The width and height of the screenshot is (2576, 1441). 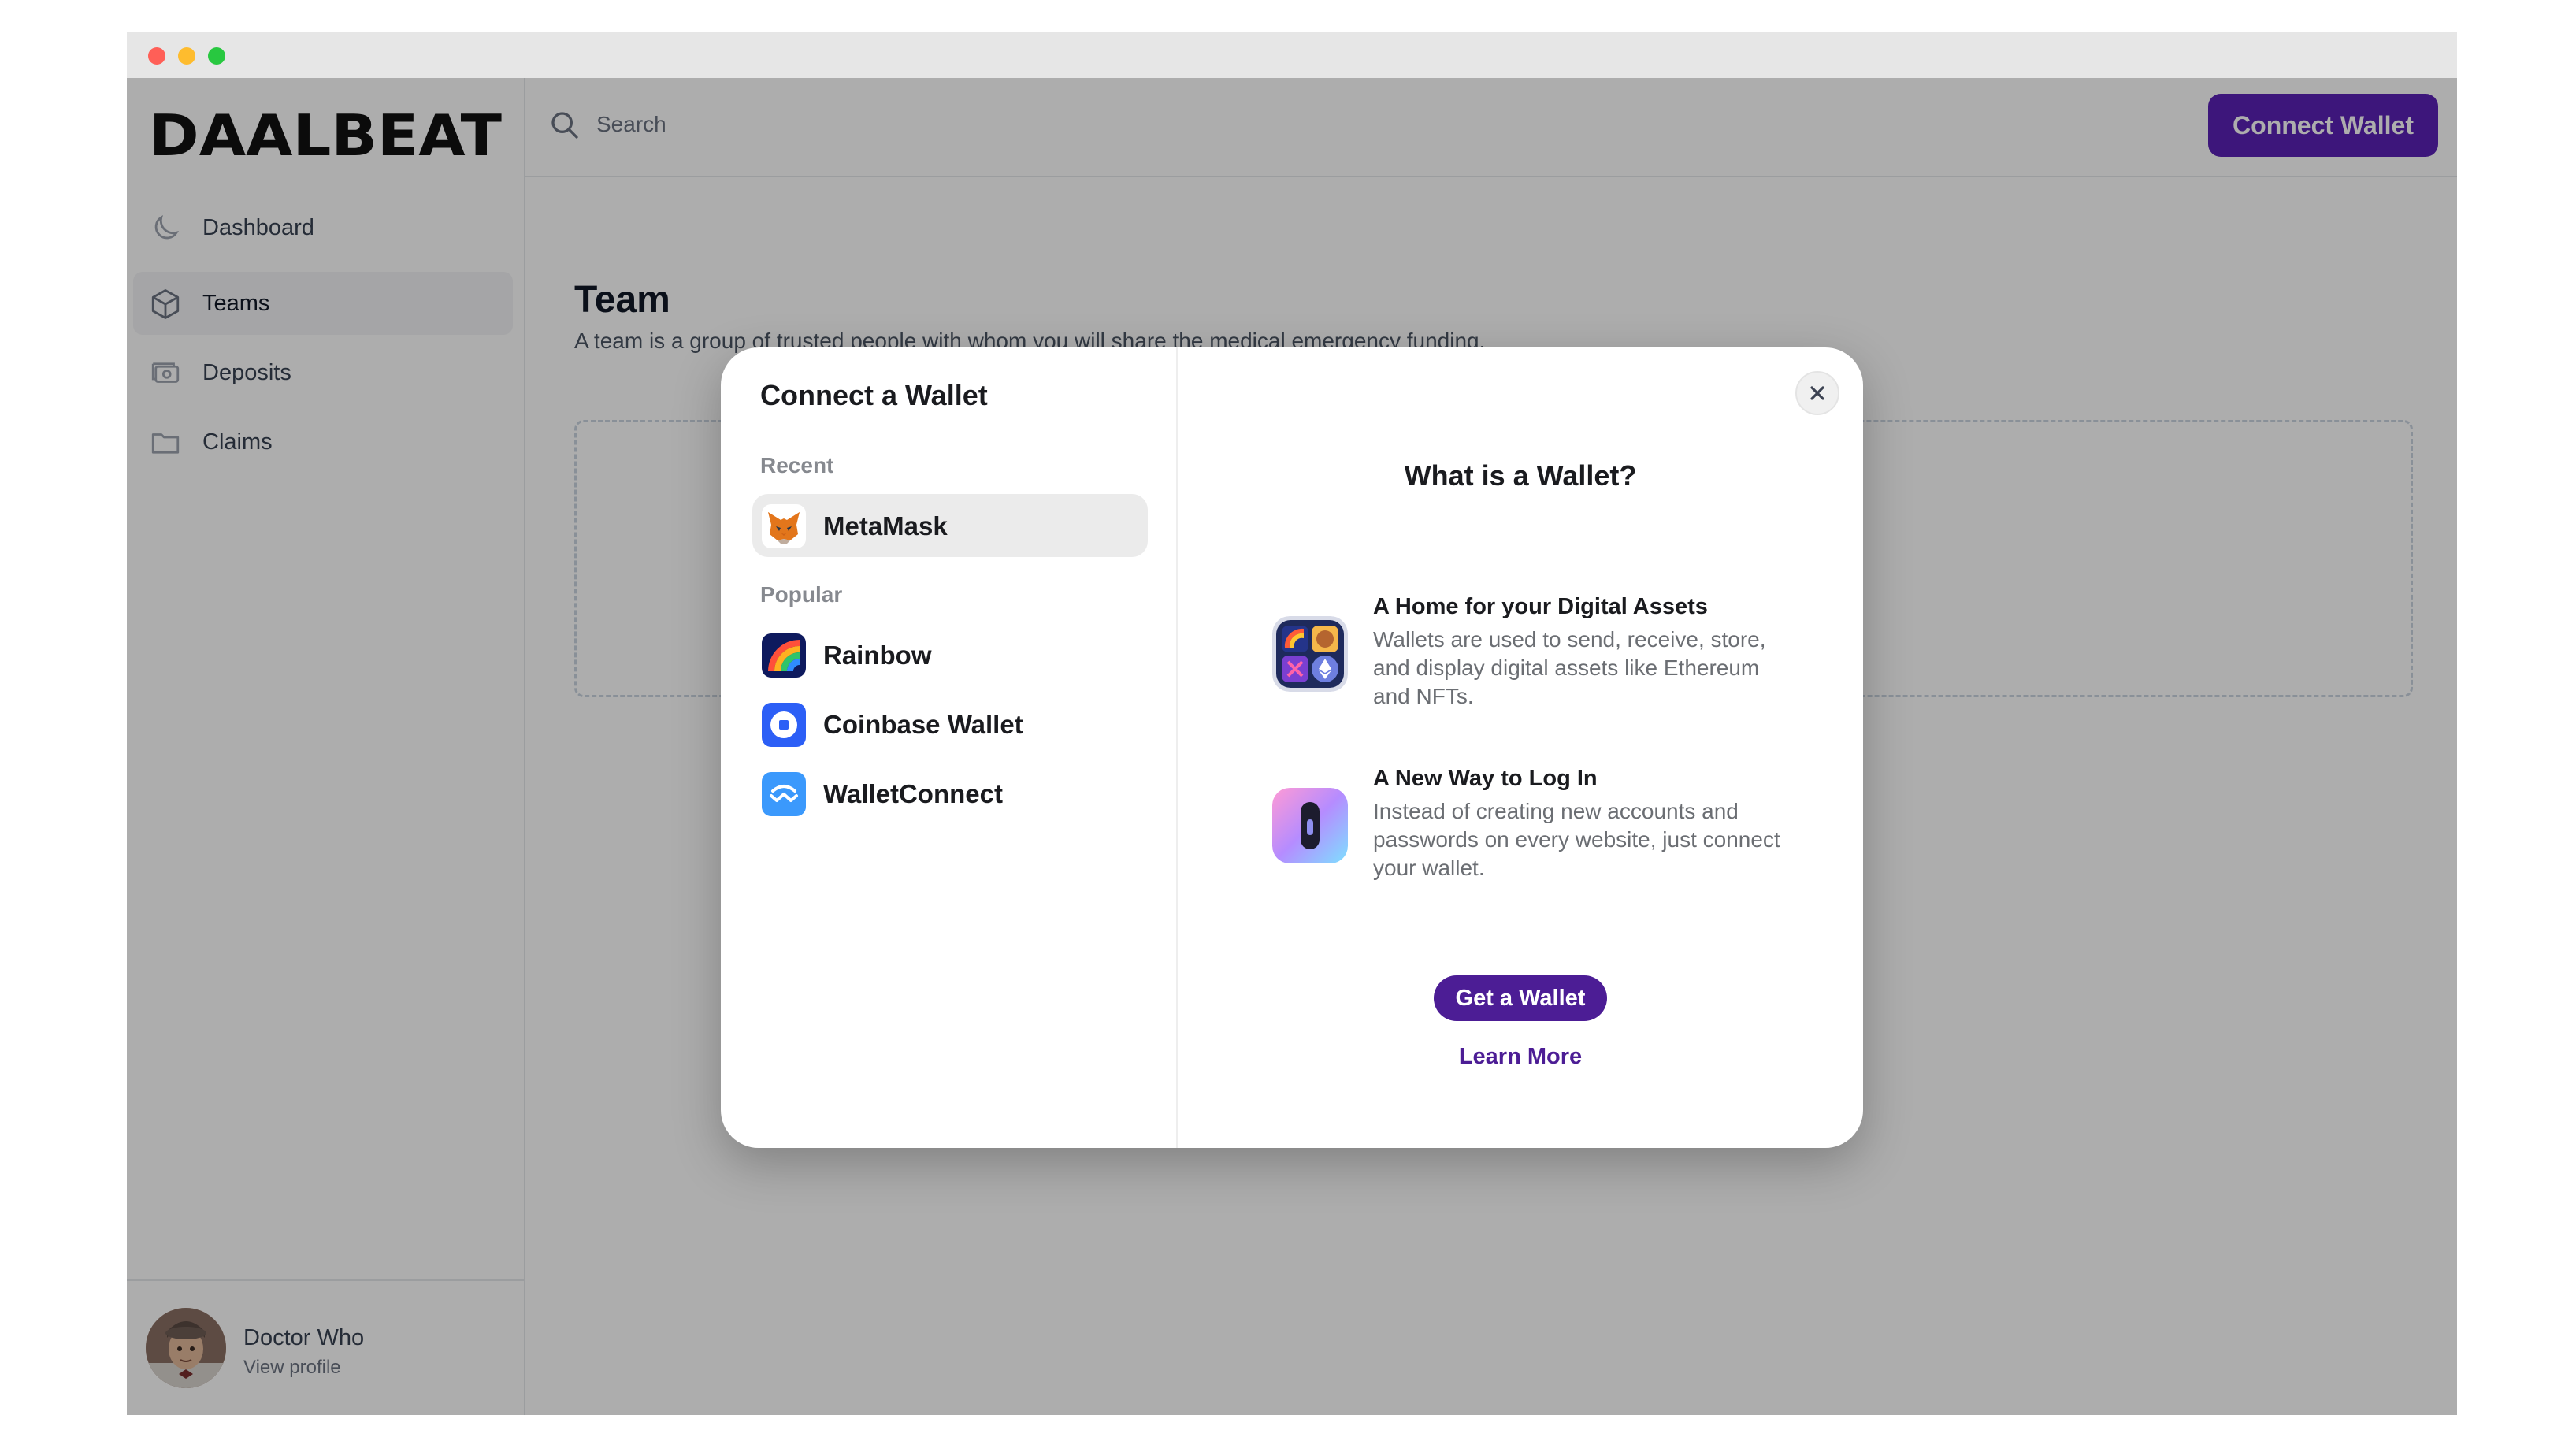 I want to click on wallet-label: Coinbase Wallet, so click(x=923, y=724).